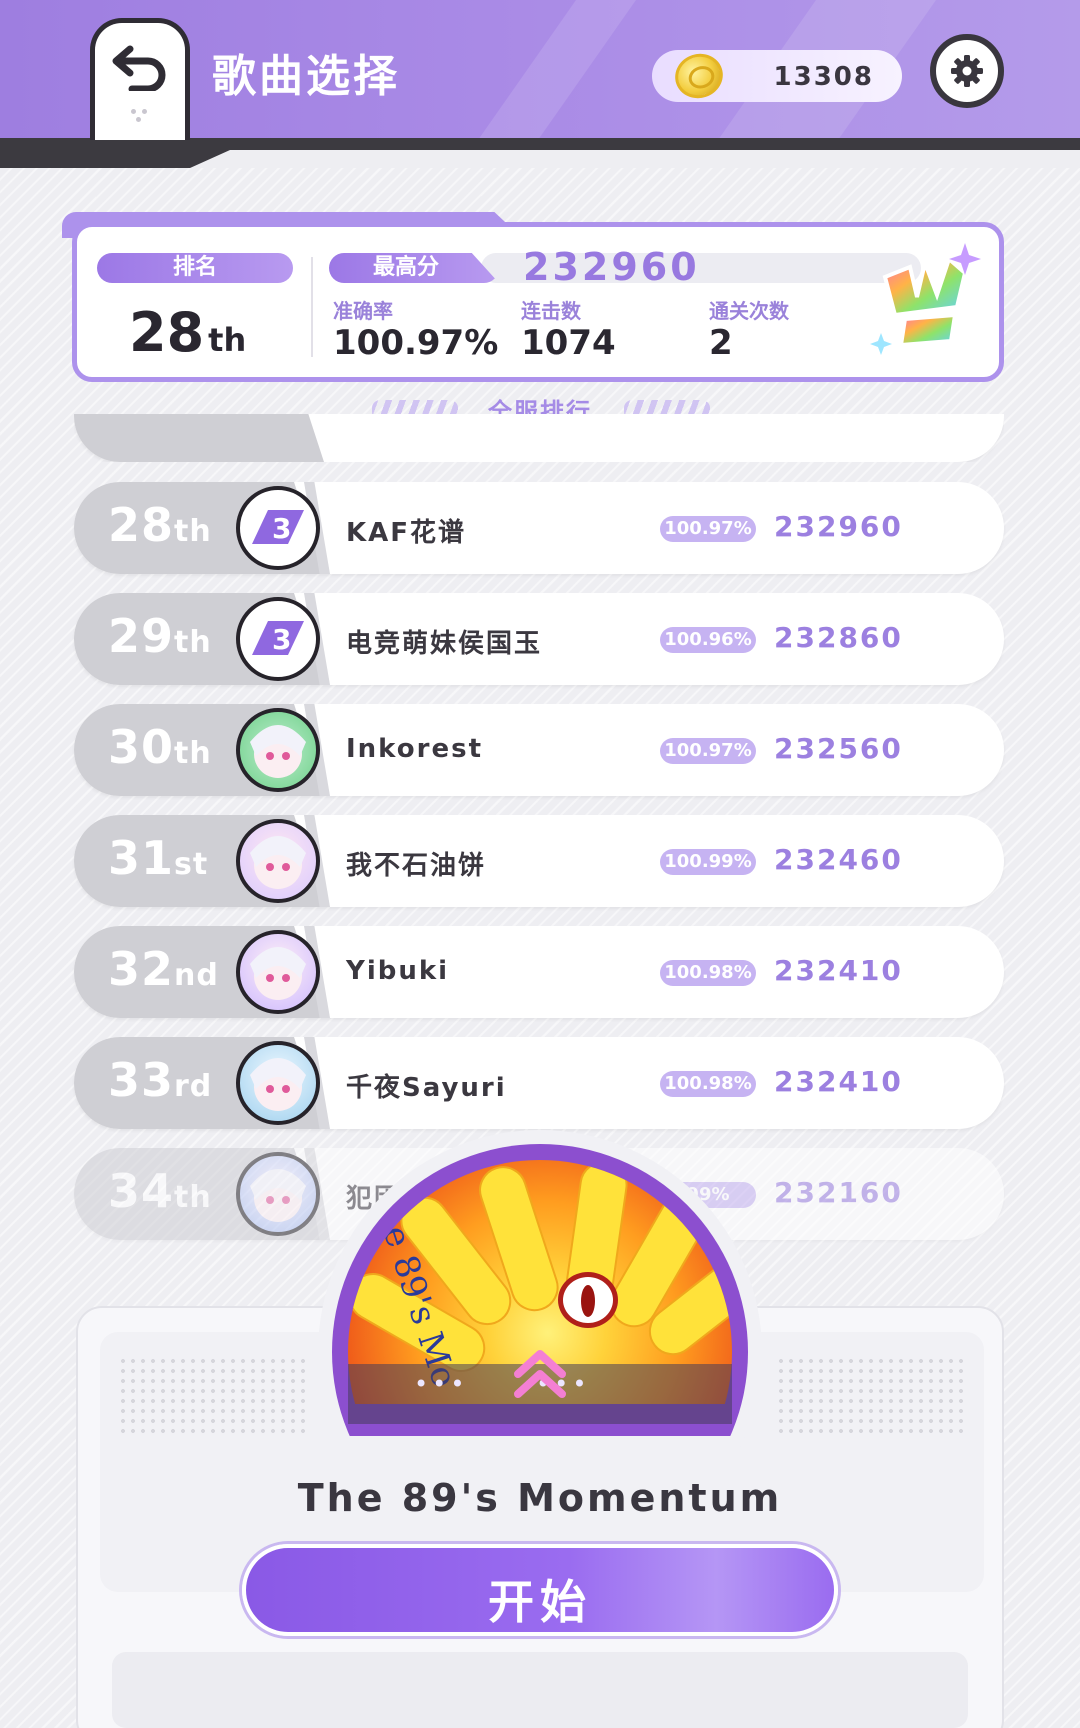 The image size is (1080, 1728). What do you see at coordinates (139, 68) in the screenshot?
I see `back-arrow-icon` at bounding box center [139, 68].